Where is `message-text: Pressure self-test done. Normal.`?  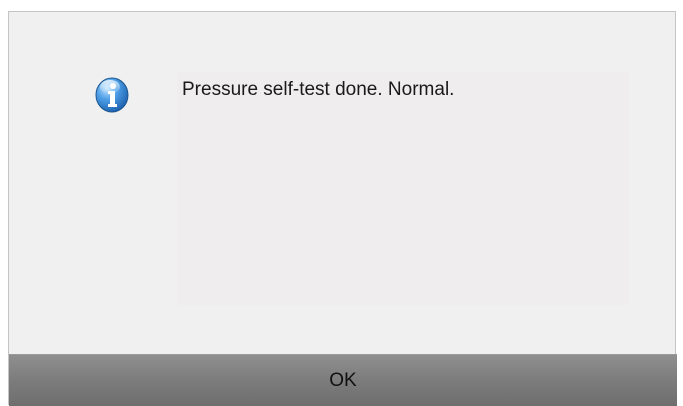 message-text: Pressure self-test done. Normal. is located at coordinates (318, 89).